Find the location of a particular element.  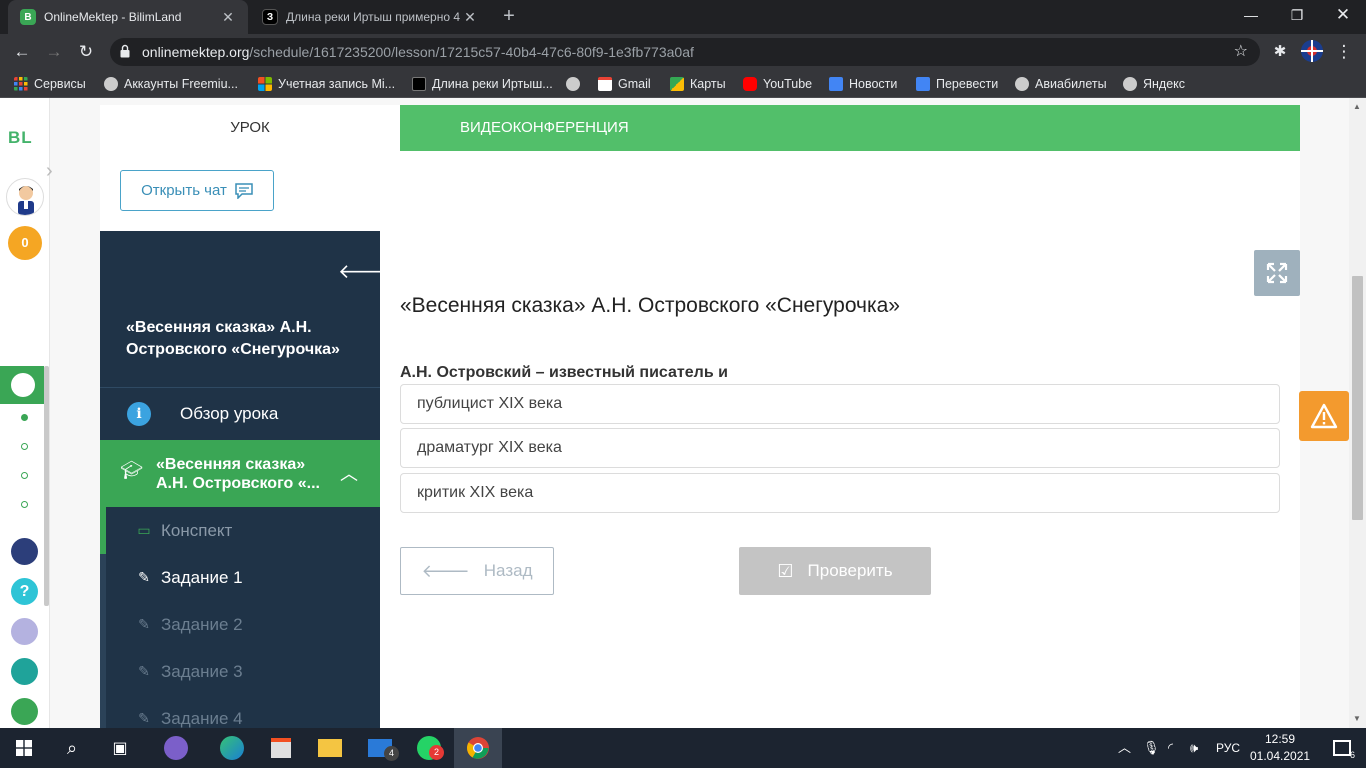

news-icon is located at coordinates (836, 84).